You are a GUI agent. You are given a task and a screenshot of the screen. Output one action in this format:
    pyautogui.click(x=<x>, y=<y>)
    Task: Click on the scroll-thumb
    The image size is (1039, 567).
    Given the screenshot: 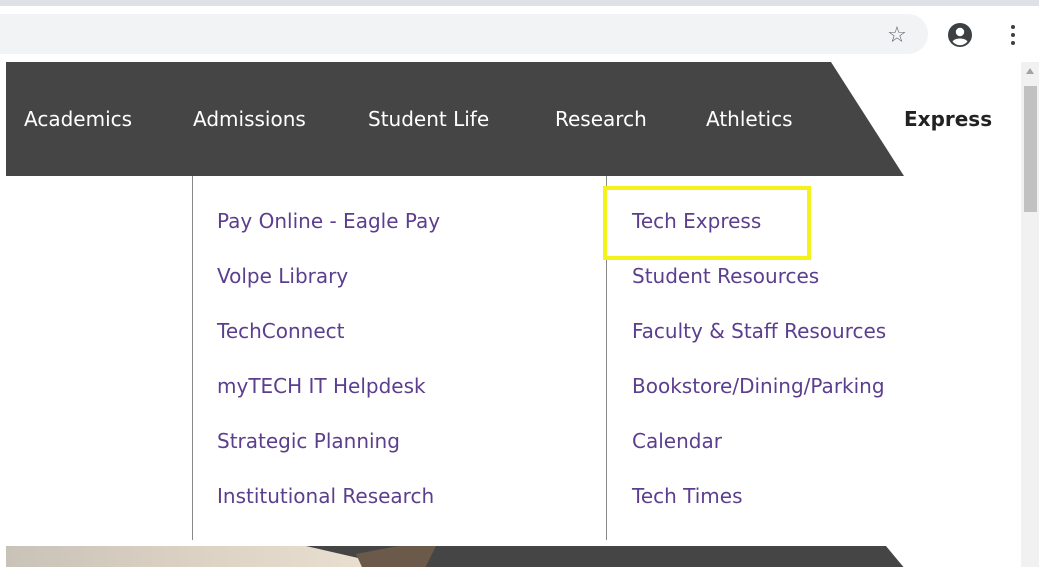 What is the action you would take?
    pyautogui.click(x=1030, y=149)
    